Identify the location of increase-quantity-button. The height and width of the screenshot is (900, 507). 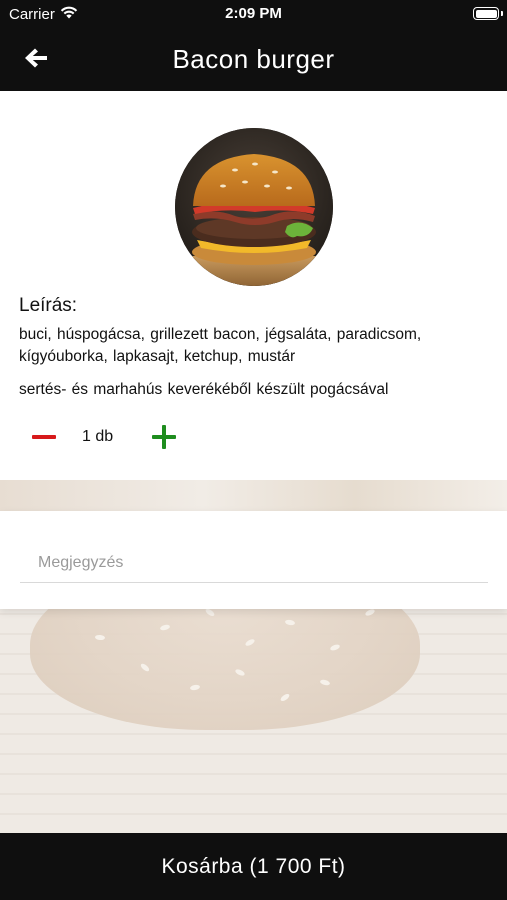
(164, 437).